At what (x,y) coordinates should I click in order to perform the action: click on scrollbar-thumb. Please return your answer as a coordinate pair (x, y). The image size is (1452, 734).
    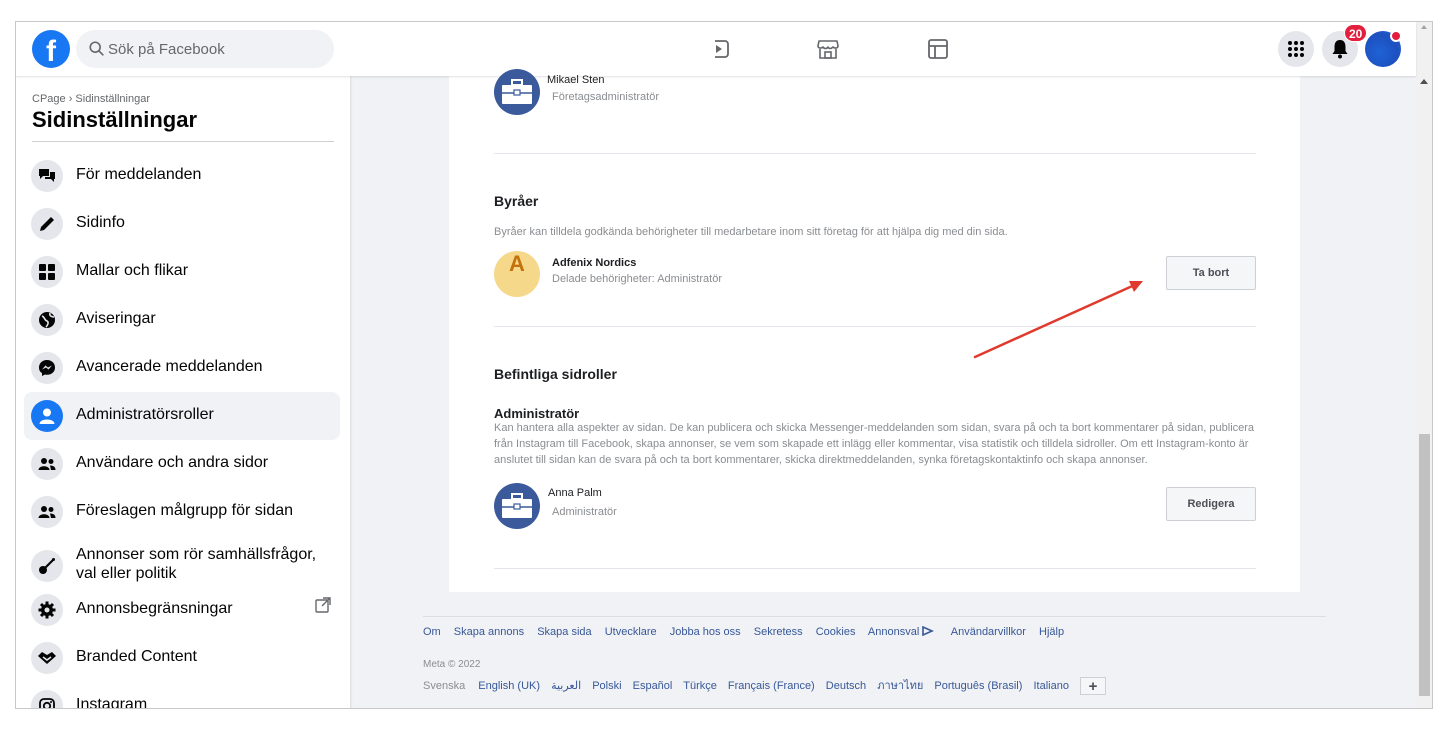
    Looking at the image, I should click on (1424, 565).